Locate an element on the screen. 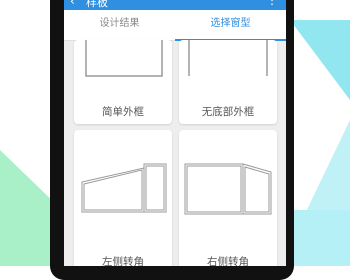 The height and width of the screenshot is (280, 350). no-bottom-frame-diagram is located at coordinates (228, 58).